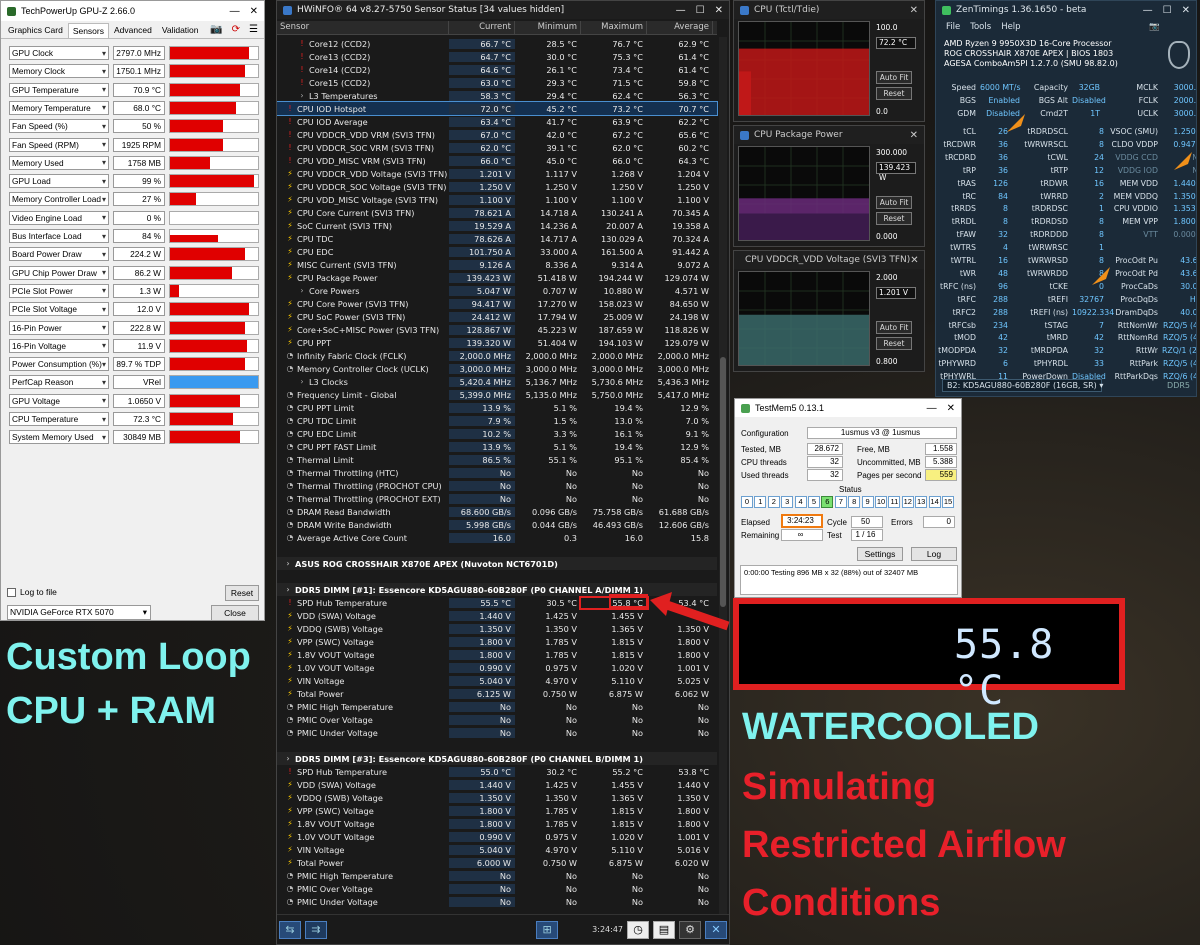 The width and height of the screenshot is (1200, 945). Describe the element at coordinates (59, 53) in the screenshot. I see `sensor-label: GPU Clock` at that location.